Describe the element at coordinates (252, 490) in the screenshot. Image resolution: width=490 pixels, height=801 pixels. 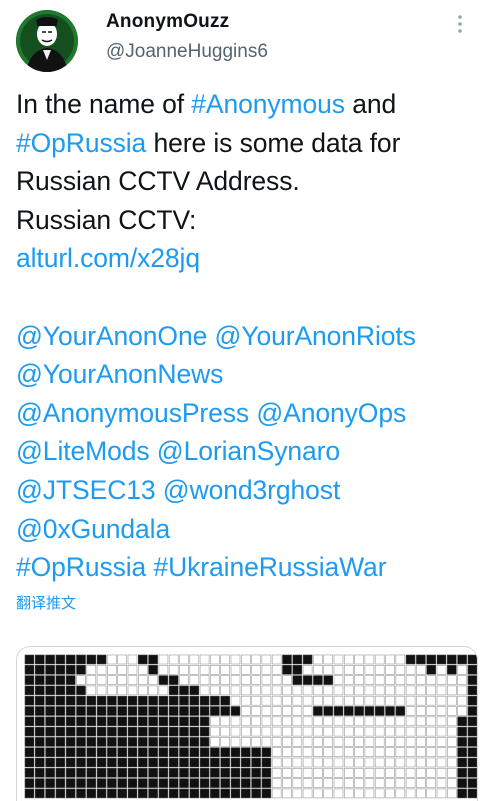
I see `mention-link: @wond3rghost` at that location.